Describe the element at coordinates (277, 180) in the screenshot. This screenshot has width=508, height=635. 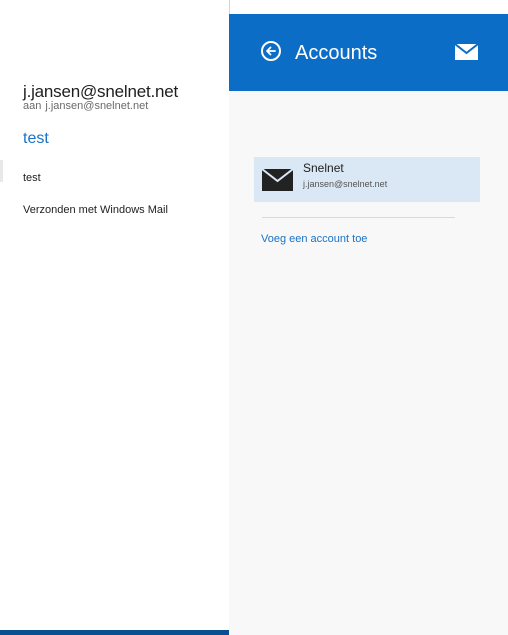
I see `account-mail-icon` at that location.